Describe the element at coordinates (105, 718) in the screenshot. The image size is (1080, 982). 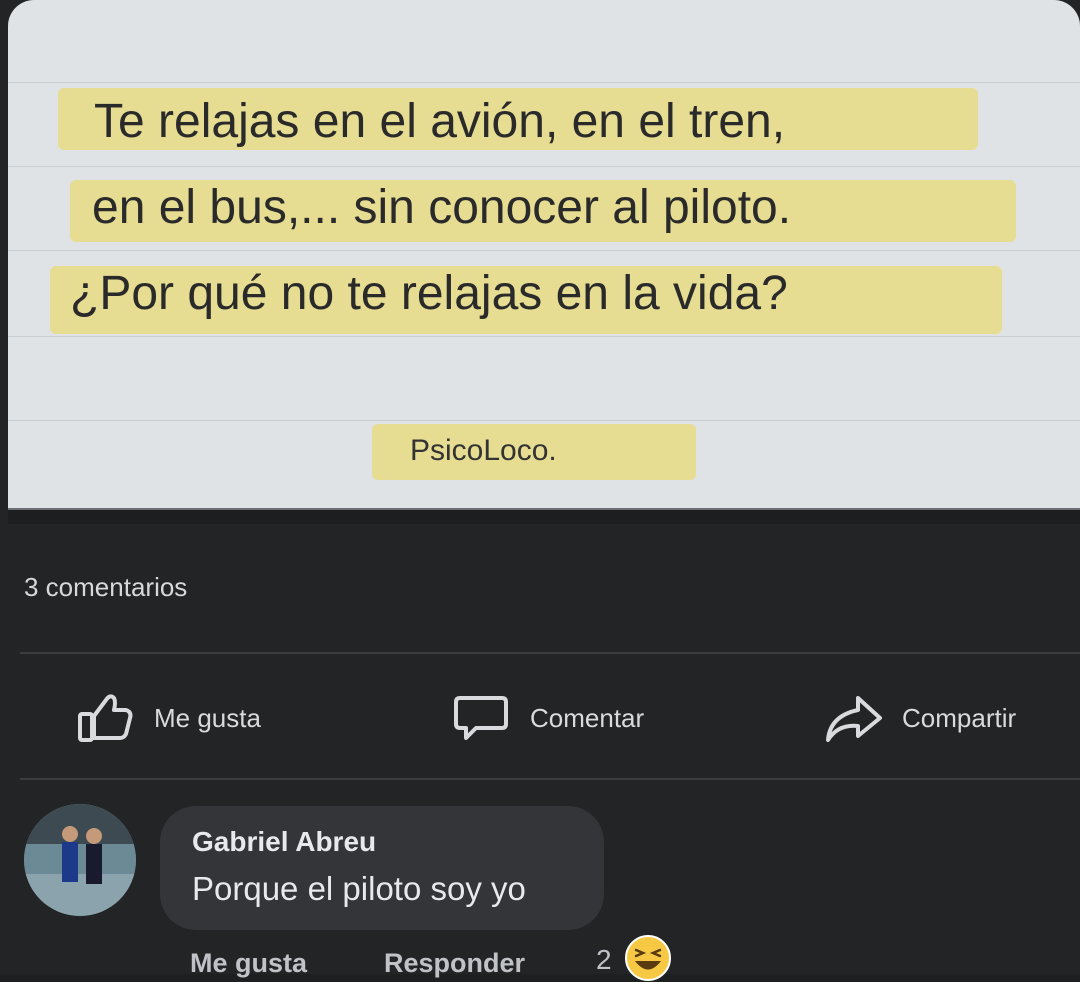
I see `thumbs-up-icon` at that location.